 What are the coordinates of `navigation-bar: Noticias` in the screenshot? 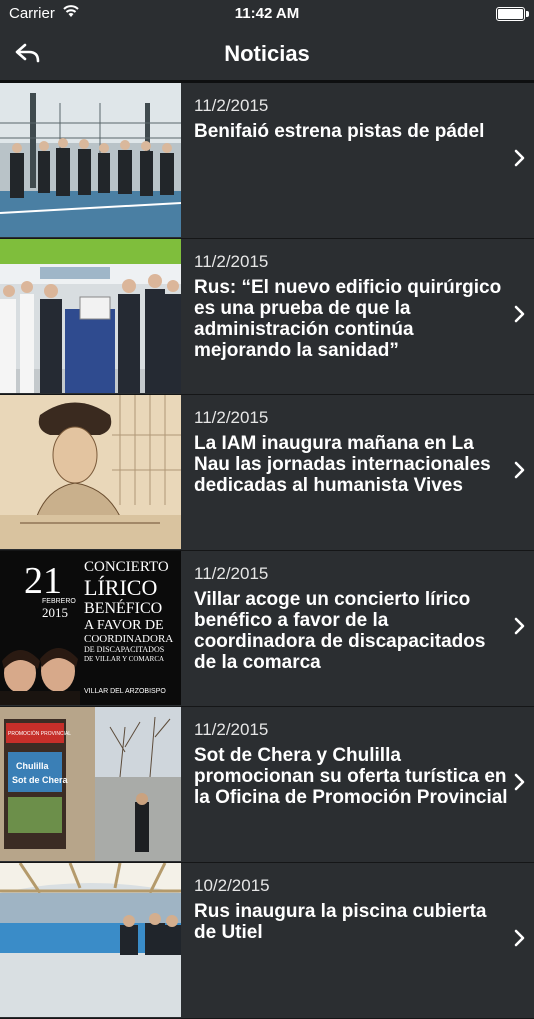 It's located at (267, 55).